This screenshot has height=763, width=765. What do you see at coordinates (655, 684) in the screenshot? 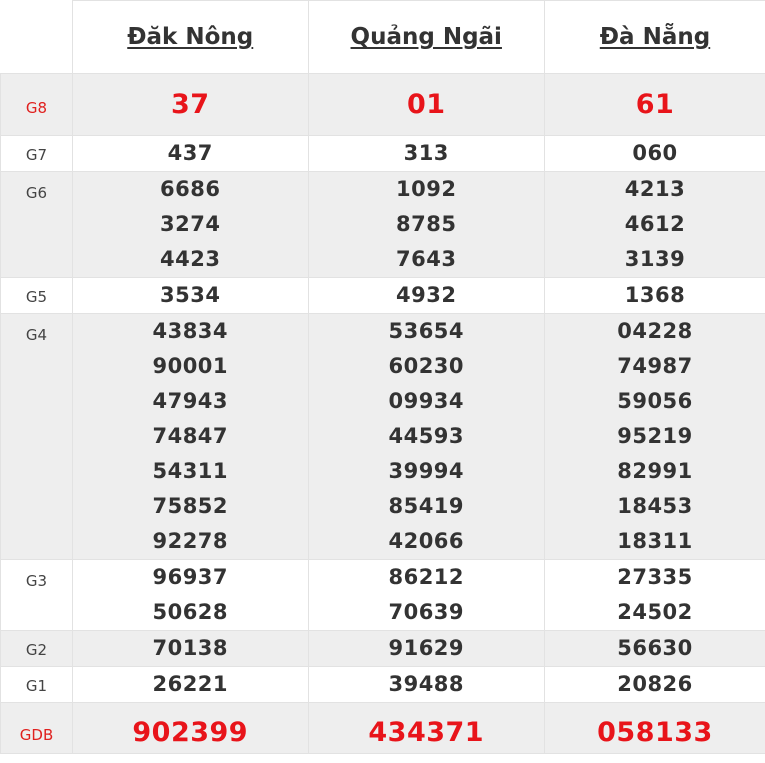
I see `prize-number: 20826` at bounding box center [655, 684].